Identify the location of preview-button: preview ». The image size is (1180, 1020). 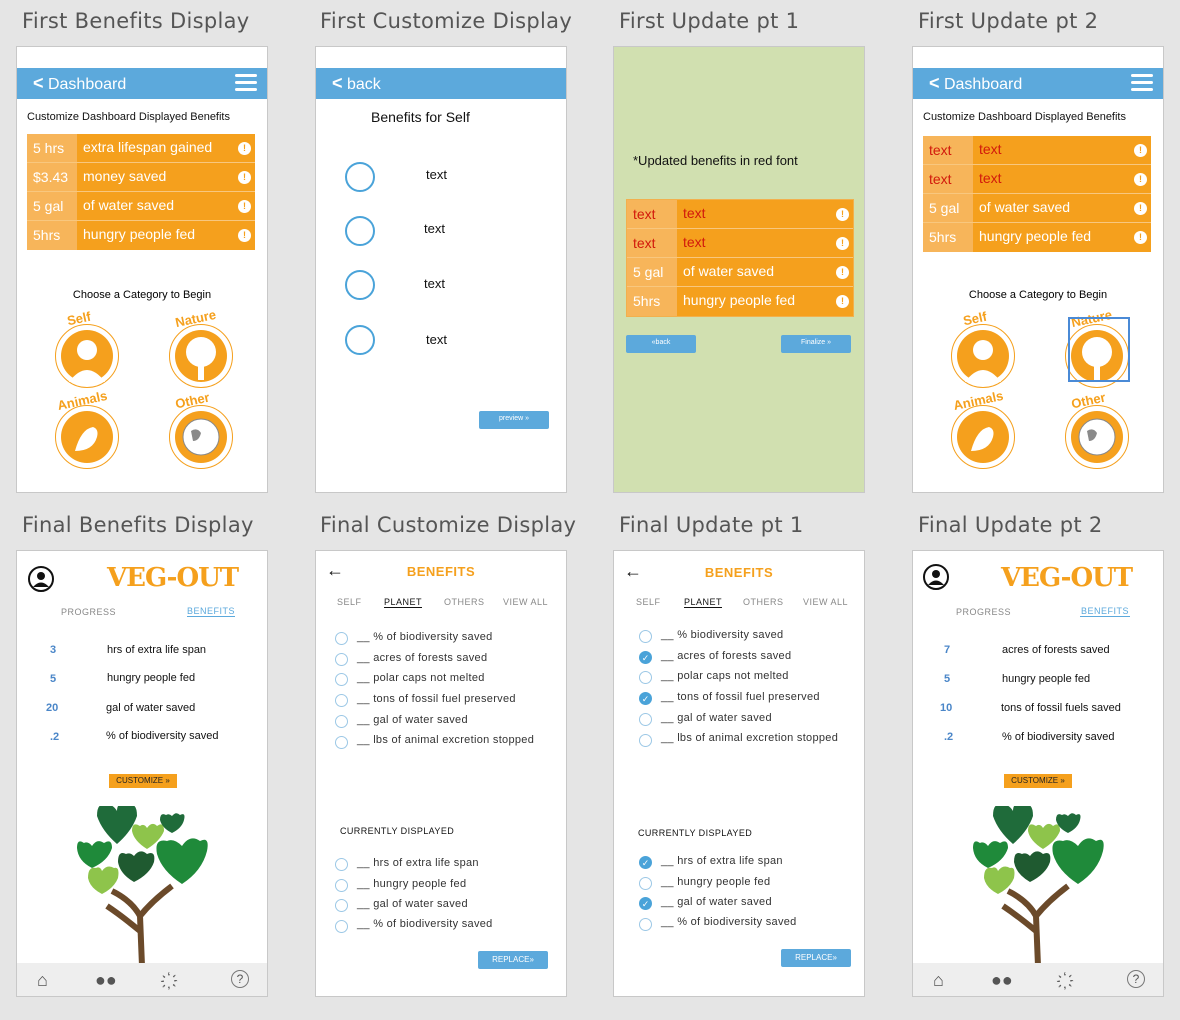
(514, 420).